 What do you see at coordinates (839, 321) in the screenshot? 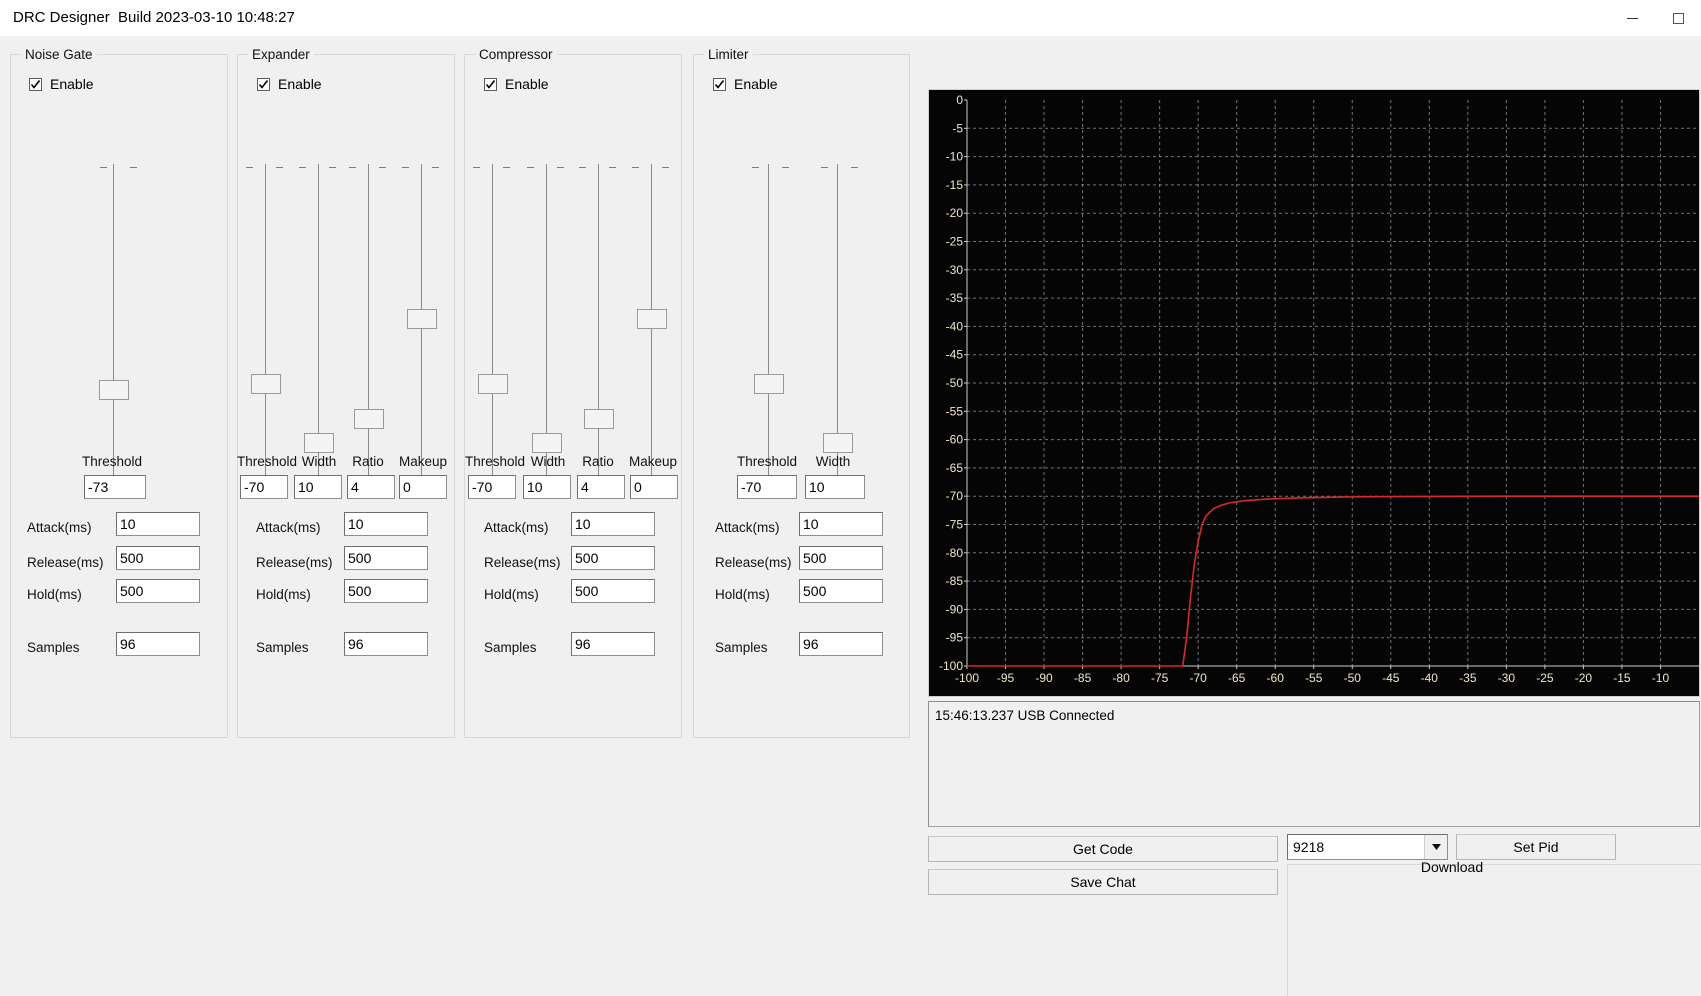
I see `limiter-width-slider` at bounding box center [839, 321].